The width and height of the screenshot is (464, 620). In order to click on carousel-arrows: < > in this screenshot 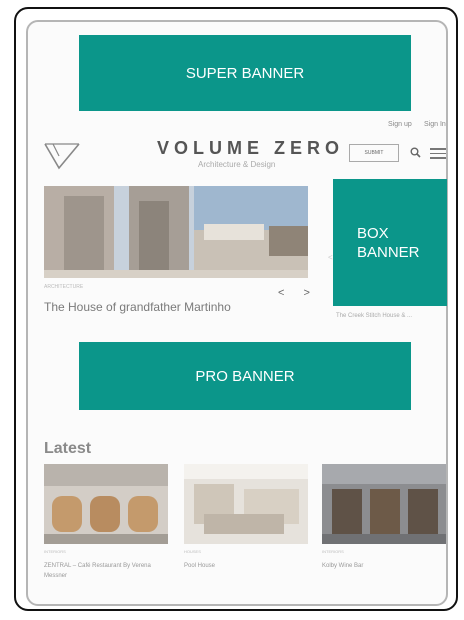, I will do `click(298, 293)`.